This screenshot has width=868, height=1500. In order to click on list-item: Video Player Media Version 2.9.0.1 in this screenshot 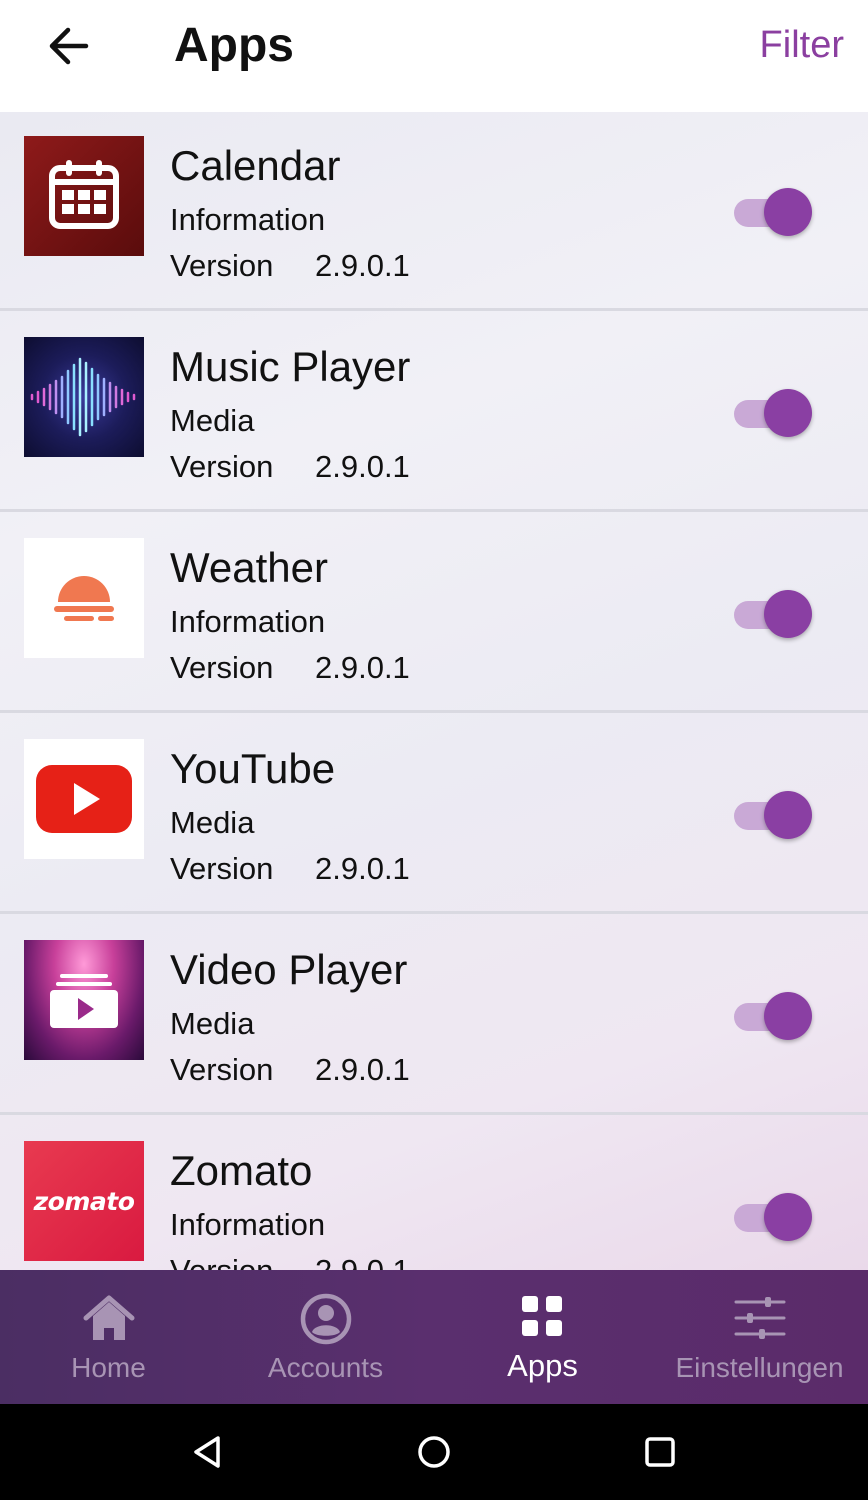, I will do `click(434, 1015)`.